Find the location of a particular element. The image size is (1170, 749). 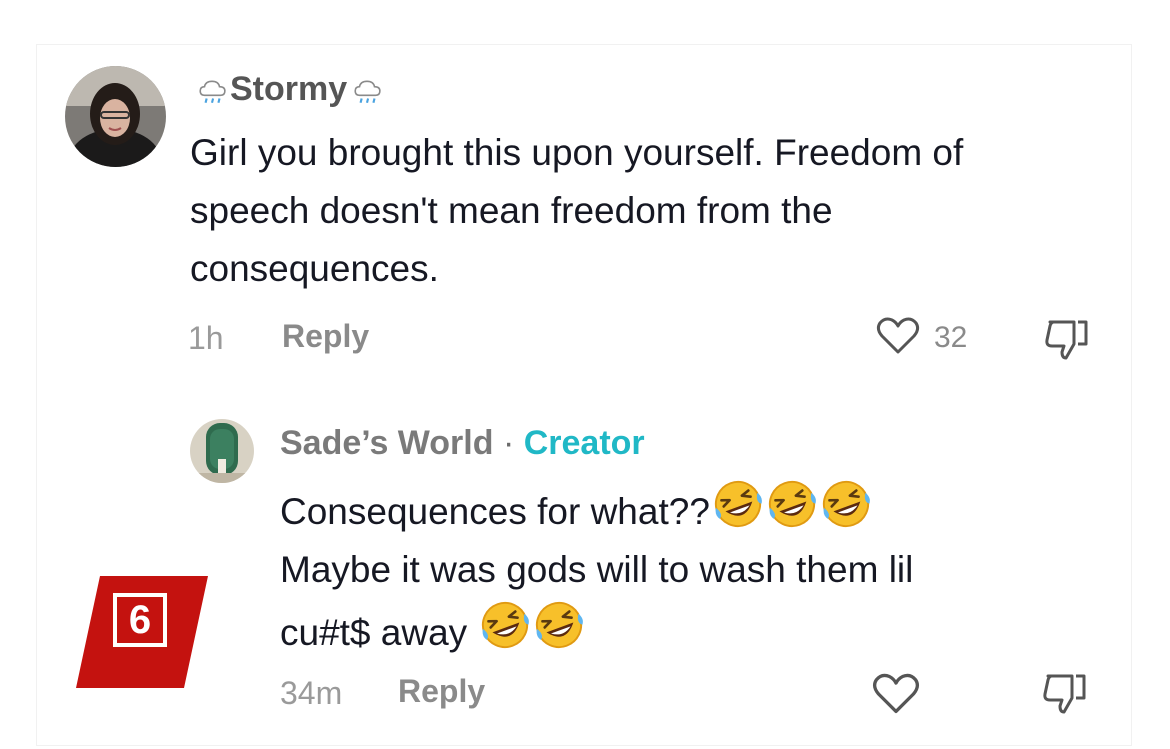

comment-reply-button: Reply is located at coordinates (325, 336).